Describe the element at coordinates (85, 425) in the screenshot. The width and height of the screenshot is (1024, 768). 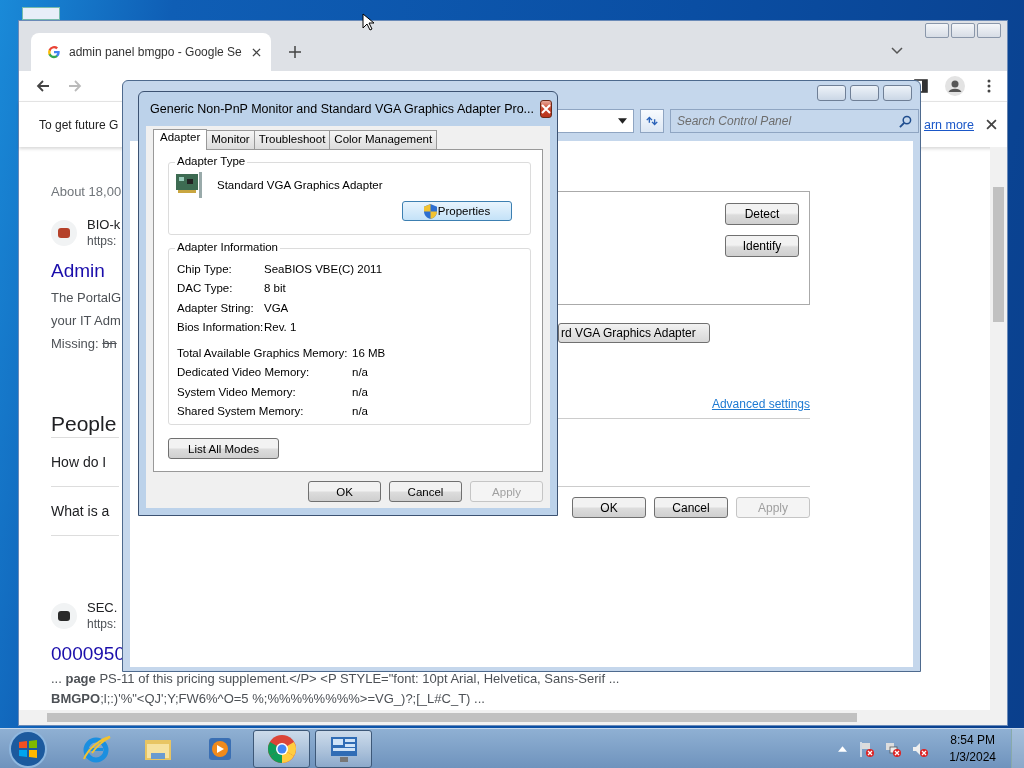
I see `section-heading: People` at that location.